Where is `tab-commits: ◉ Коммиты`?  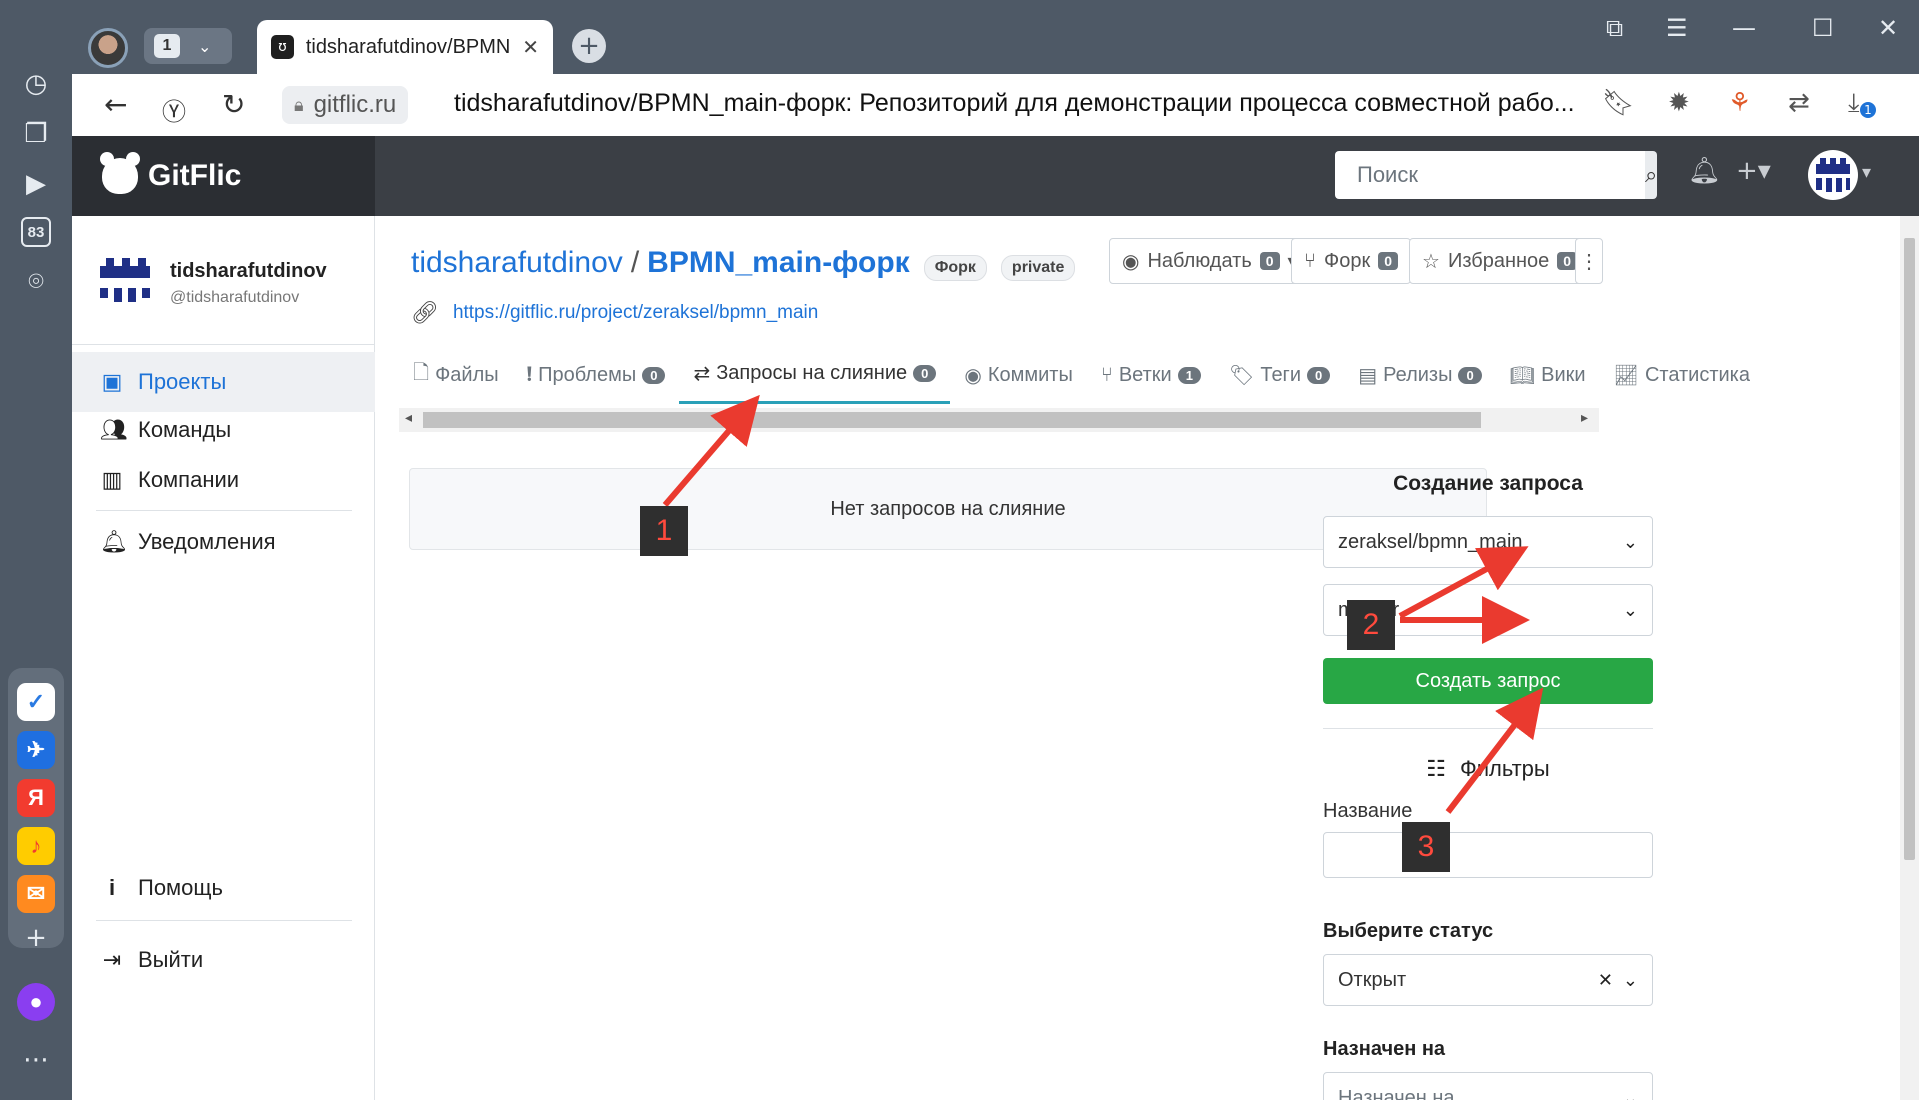 tab-commits: ◉ Коммиты is located at coordinates (1018, 375).